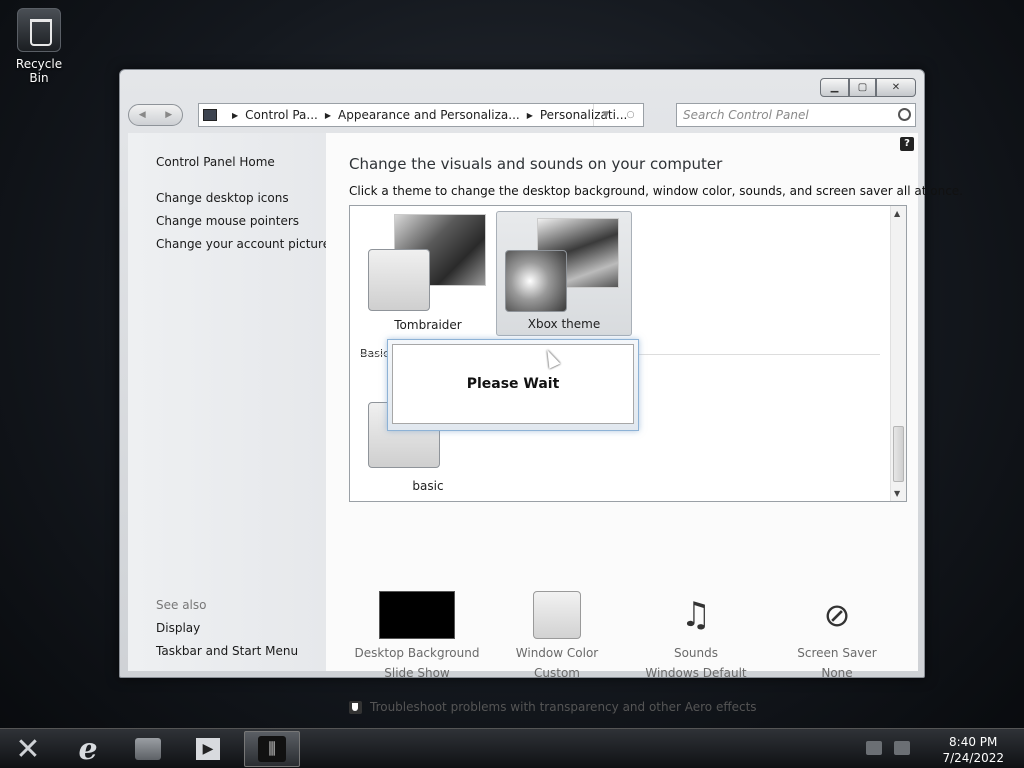 Image resolution: width=1024 pixels, height=768 pixels. Describe the element at coordinates (696, 673) in the screenshot. I see `sounds-value: Windows Default` at that location.